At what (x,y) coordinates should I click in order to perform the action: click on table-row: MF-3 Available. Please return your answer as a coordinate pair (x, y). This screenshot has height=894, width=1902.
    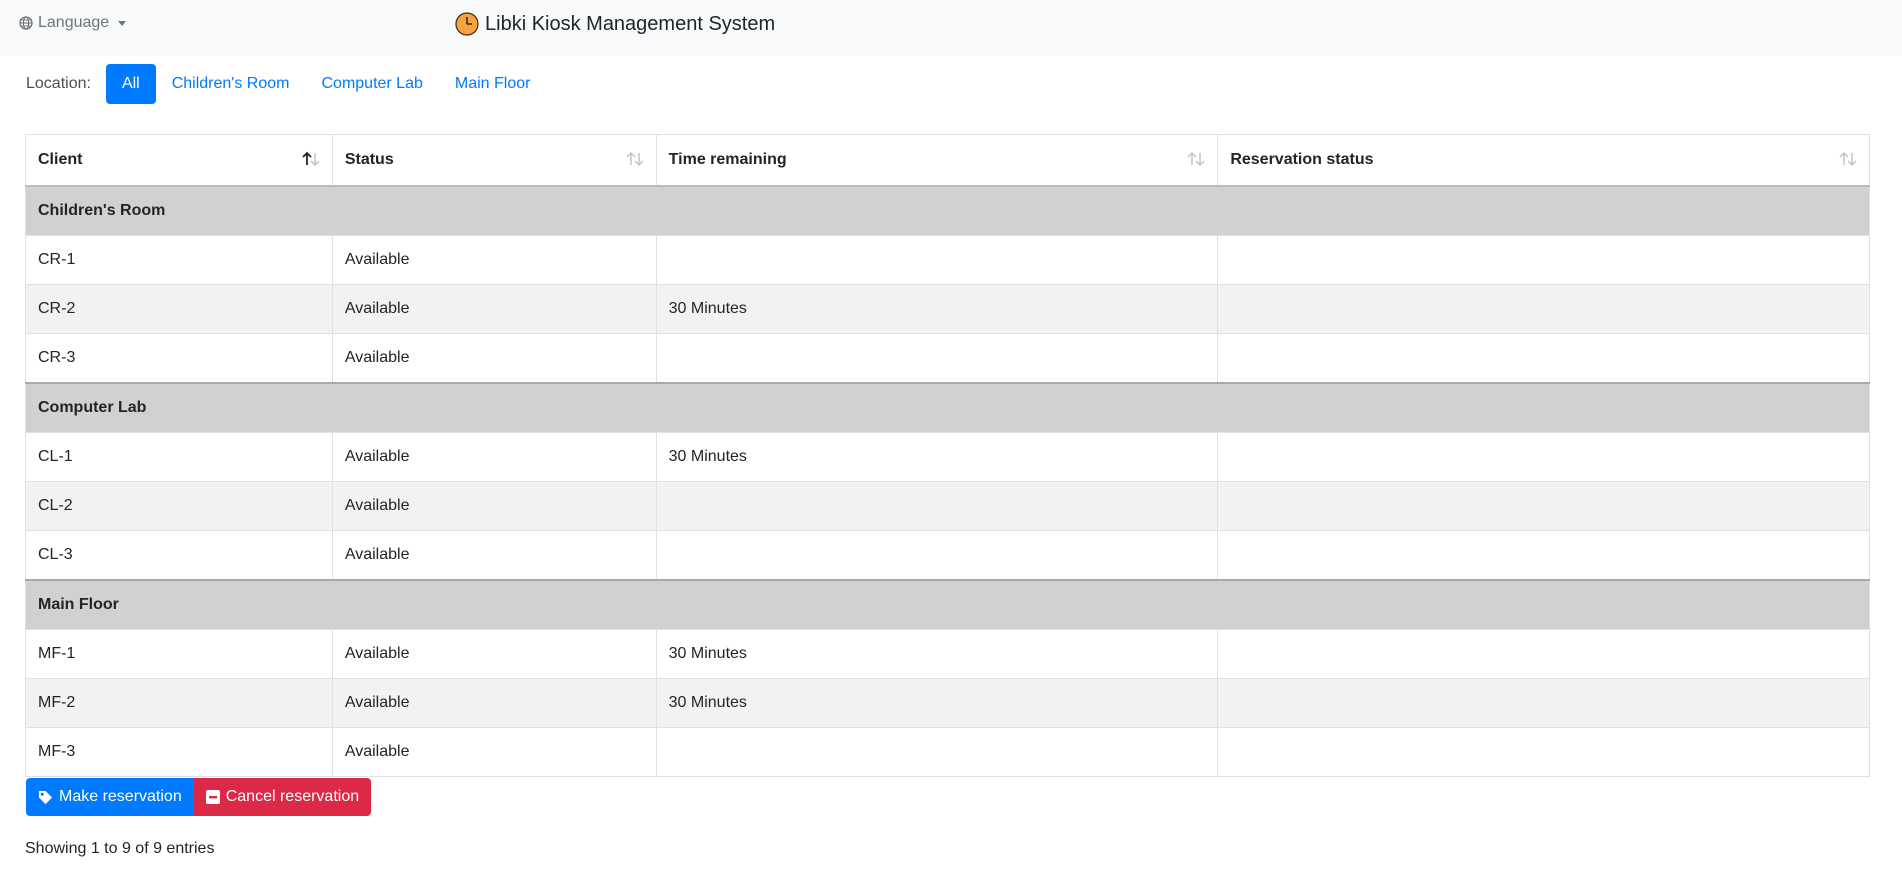
    Looking at the image, I should click on (947, 752).